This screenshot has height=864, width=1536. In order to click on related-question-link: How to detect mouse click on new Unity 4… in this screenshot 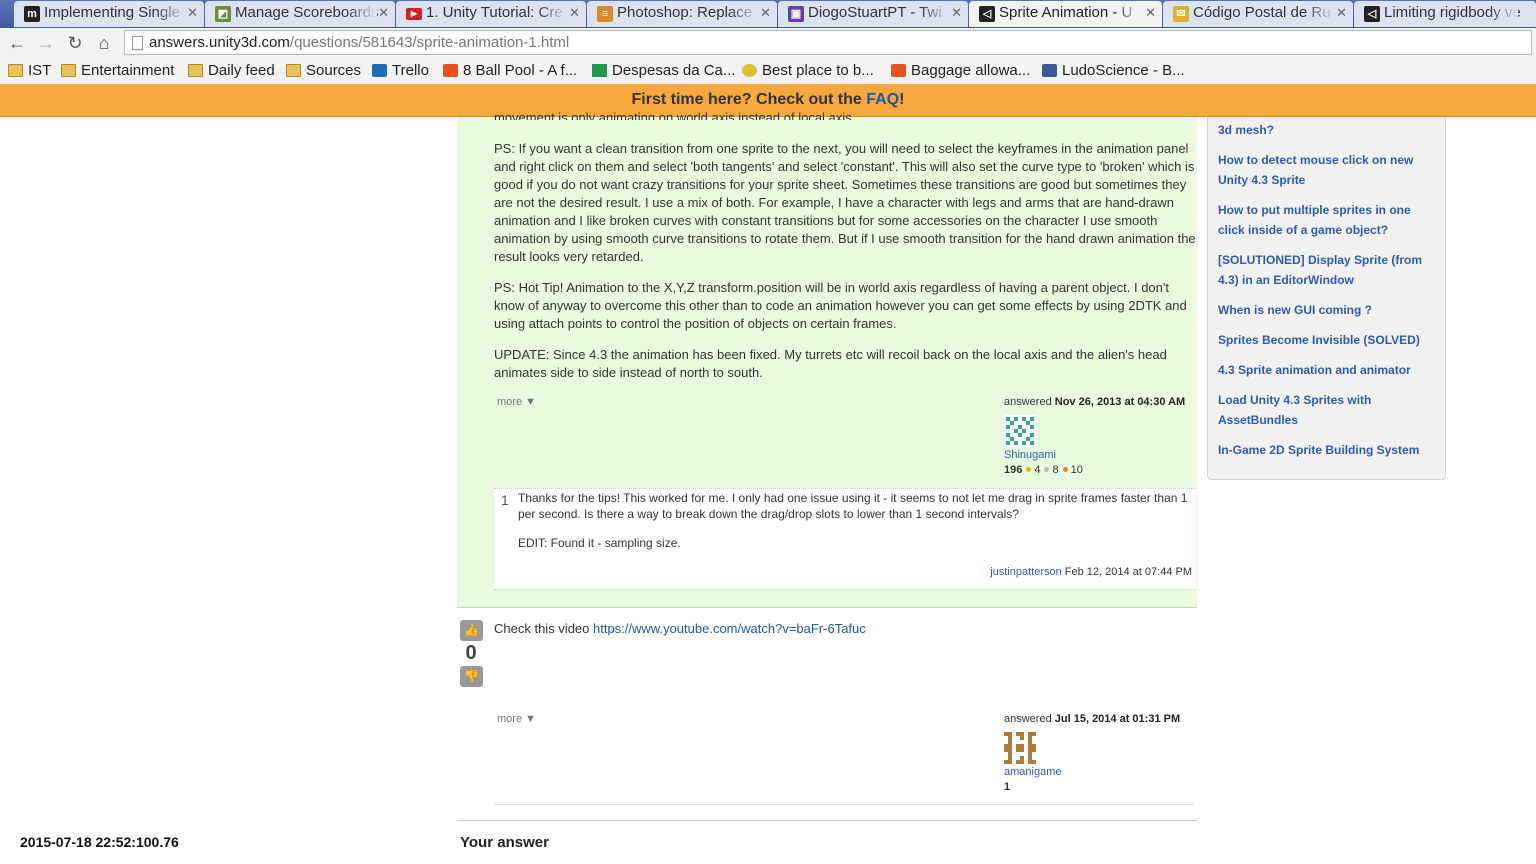, I will do `click(1329, 170)`.